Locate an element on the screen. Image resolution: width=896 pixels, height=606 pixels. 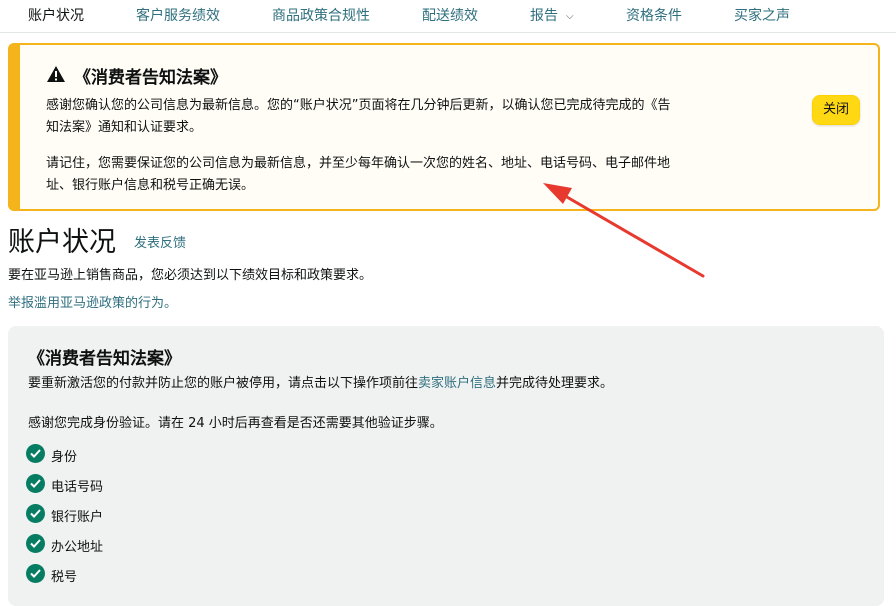
seller-account-info-link: 卖家账户信息 is located at coordinates (457, 383).